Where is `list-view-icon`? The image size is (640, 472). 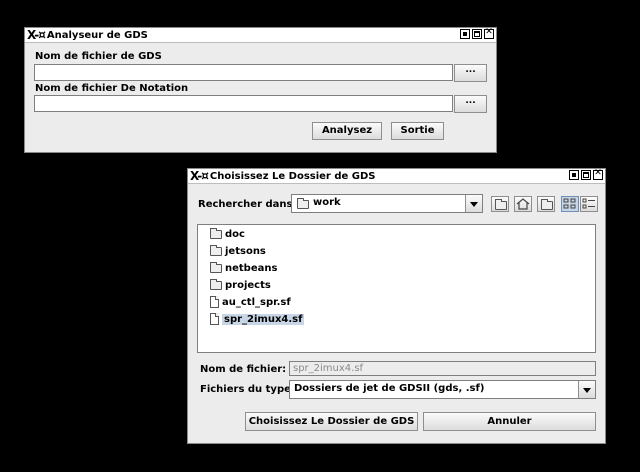
list-view-icon is located at coordinates (569, 203).